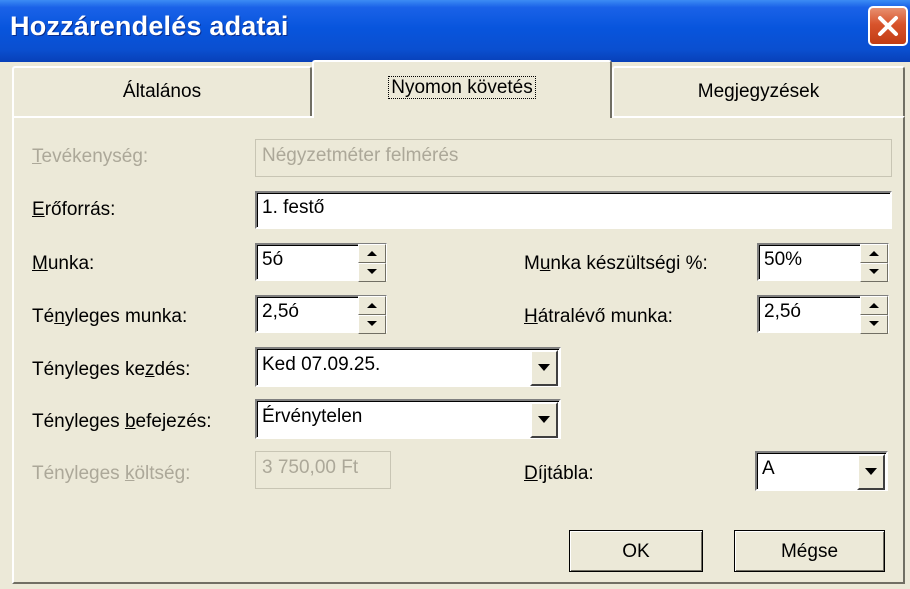 The width and height of the screenshot is (910, 589). I want to click on percent-work-field: 50%, so click(823, 263).